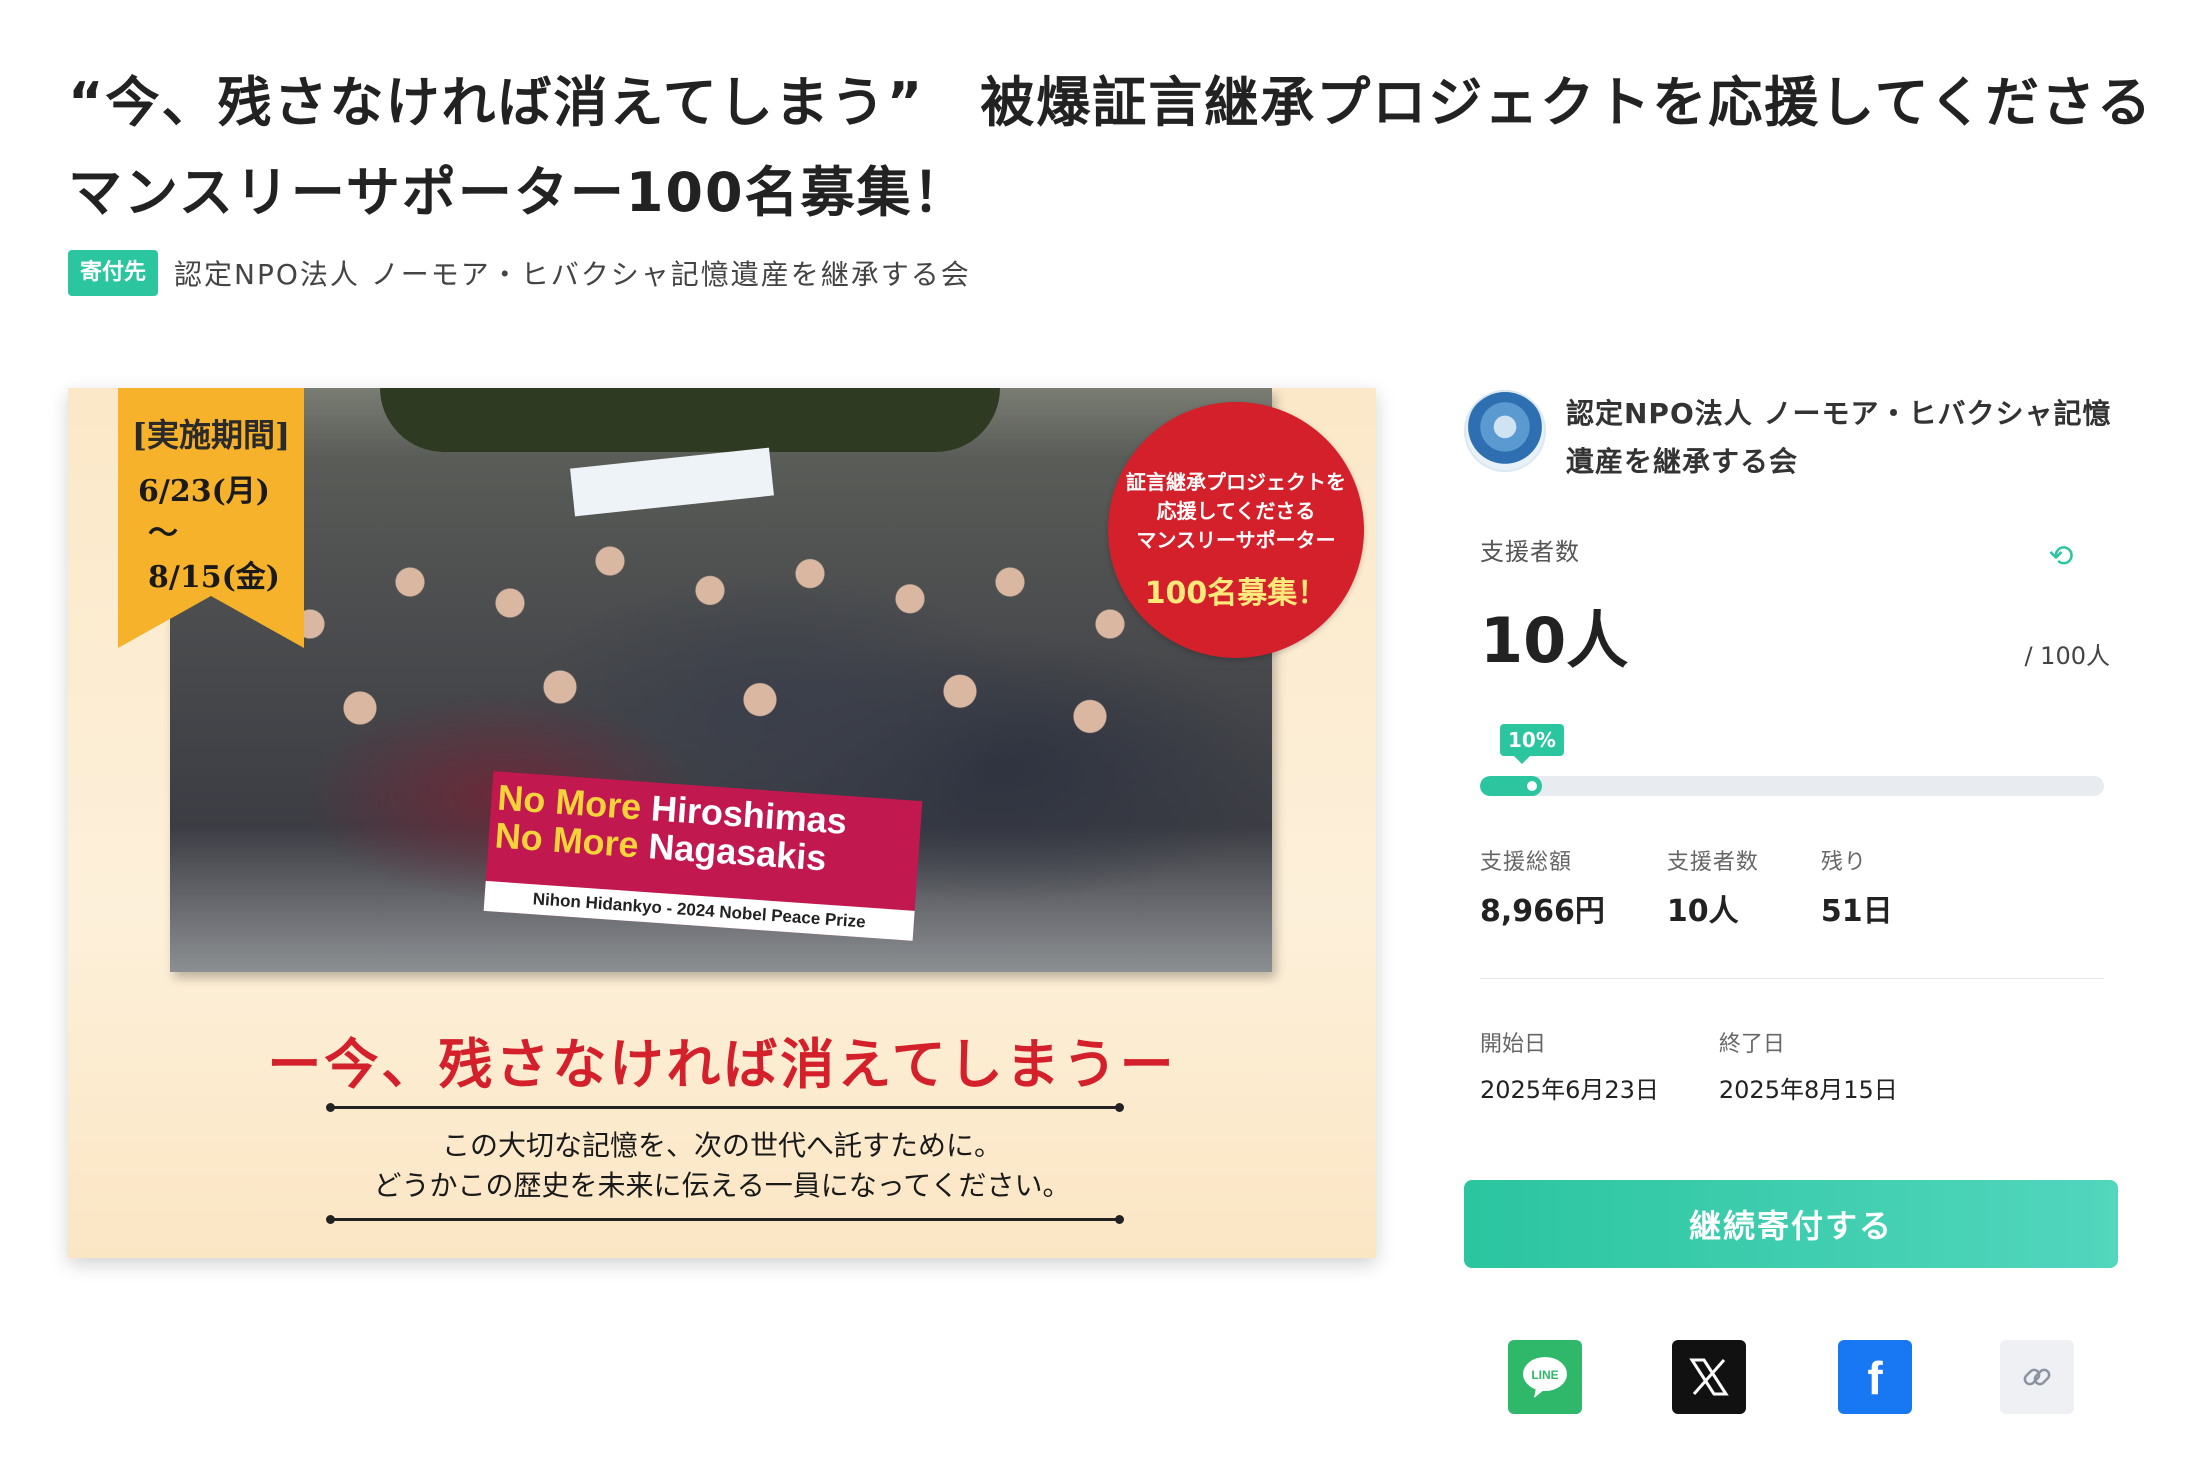 Image resolution: width=2200 pixels, height=1466 pixels. Describe the element at coordinates (1808, 1090) in the screenshot. I see `end-date-value: 2025年8月15日` at that location.